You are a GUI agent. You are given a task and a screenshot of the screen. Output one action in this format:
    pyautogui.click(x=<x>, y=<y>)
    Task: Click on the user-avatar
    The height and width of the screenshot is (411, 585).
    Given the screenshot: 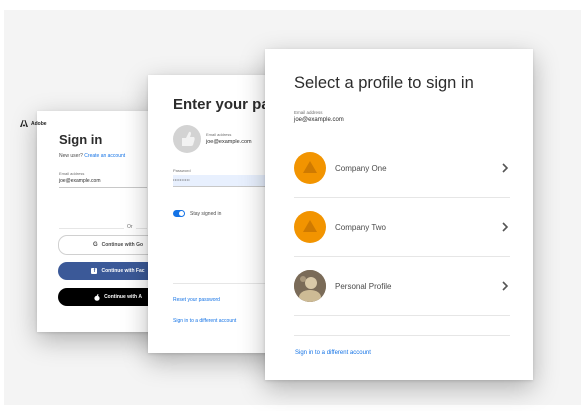 What is the action you would take?
    pyautogui.click(x=187, y=139)
    